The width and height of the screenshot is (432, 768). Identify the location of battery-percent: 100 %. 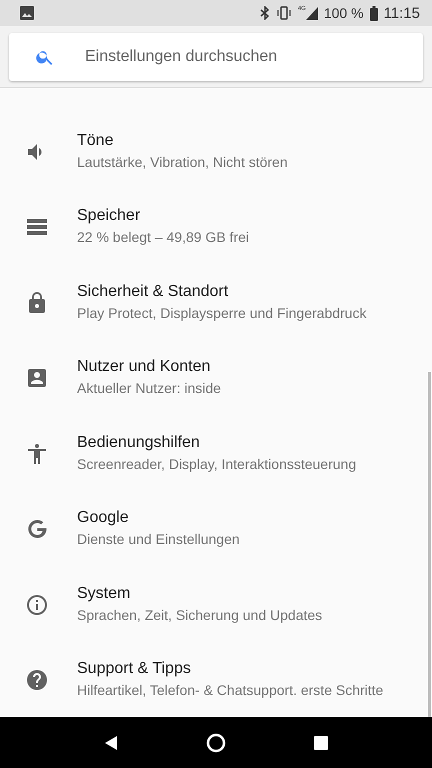
(344, 13).